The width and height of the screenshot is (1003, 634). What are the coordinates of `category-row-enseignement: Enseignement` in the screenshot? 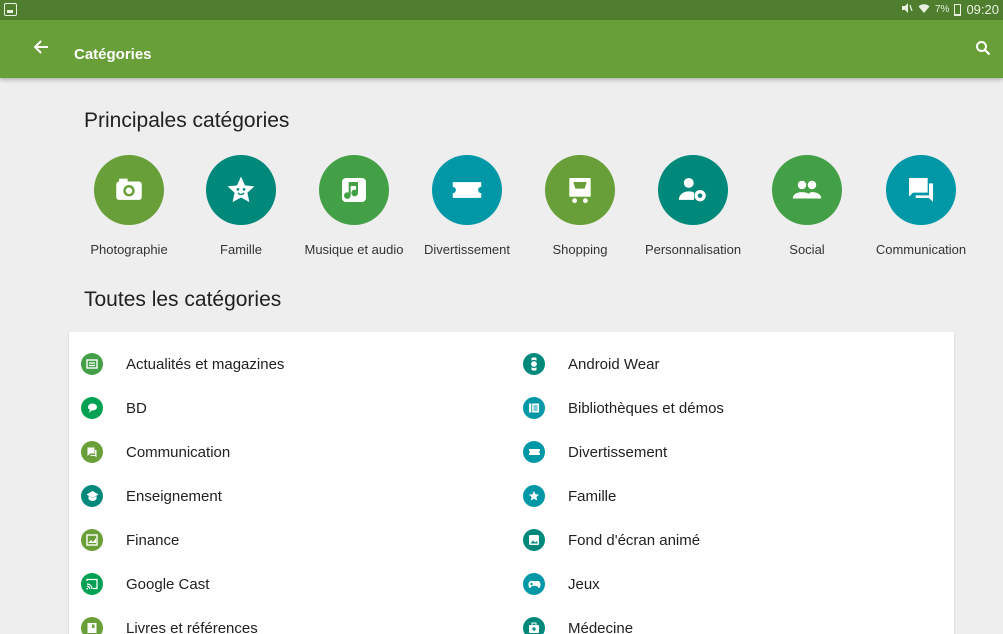 It's located at (151, 496).